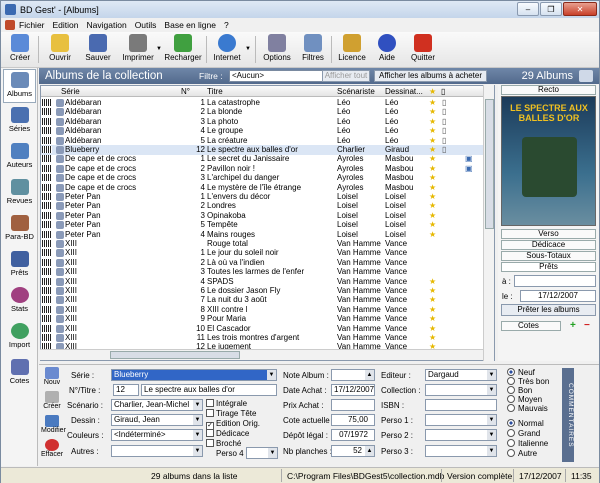  Describe the element at coordinates (262, 282) in the screenshot. I see `table-row: XIII 4 SPADS Van Hamme Vance ★` at that location.